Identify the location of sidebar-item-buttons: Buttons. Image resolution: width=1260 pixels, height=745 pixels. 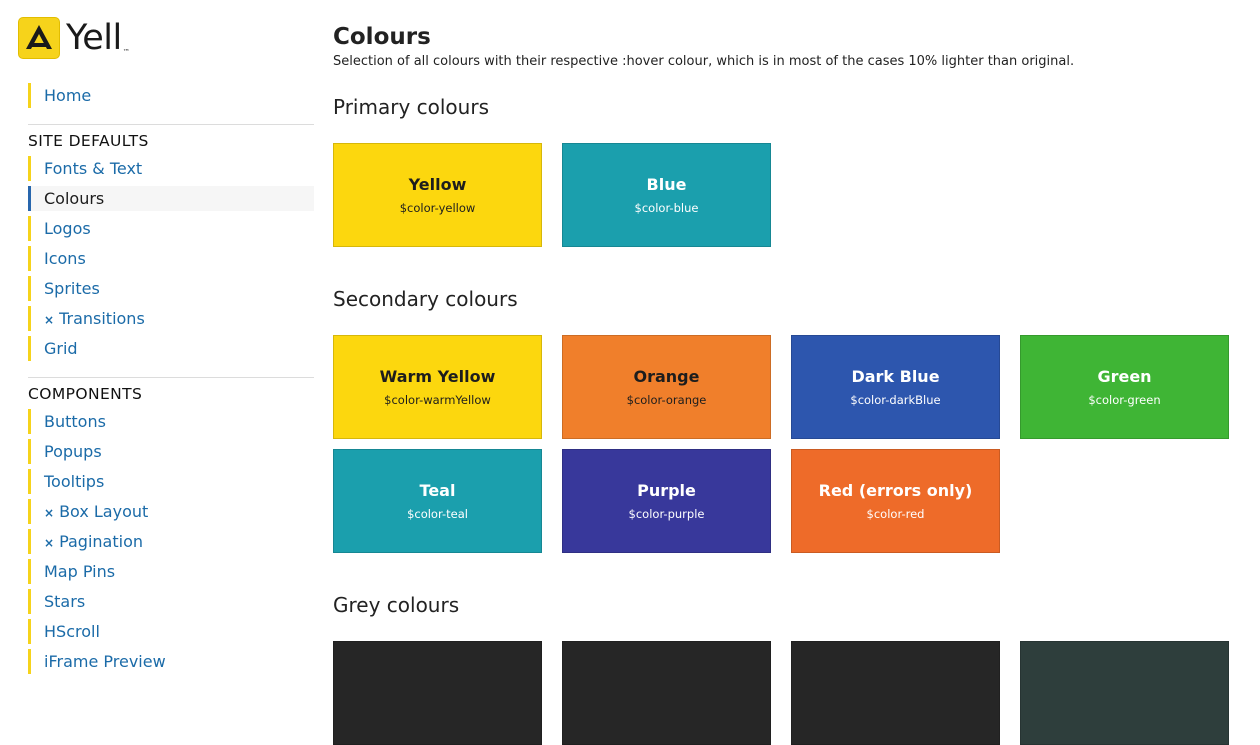
(171, 421).